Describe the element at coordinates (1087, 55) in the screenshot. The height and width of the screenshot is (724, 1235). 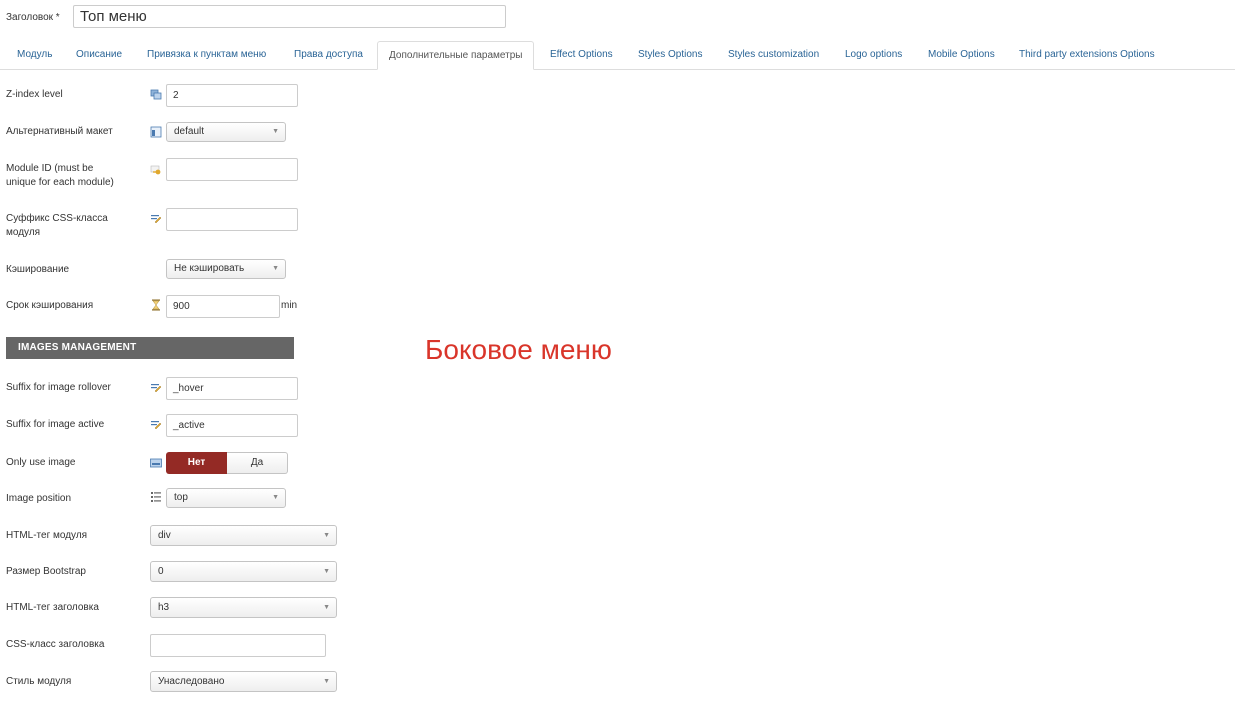
I see `tab-third-party-options: Third party extensions Options` at that location.